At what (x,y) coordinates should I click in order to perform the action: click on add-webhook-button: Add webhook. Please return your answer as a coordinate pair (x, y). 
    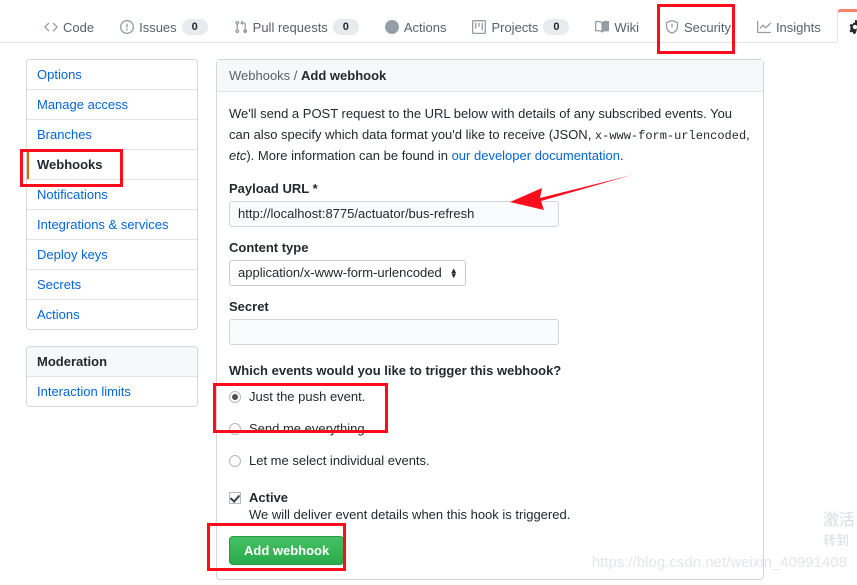
    Looking at the image, I should click on (287, 550).